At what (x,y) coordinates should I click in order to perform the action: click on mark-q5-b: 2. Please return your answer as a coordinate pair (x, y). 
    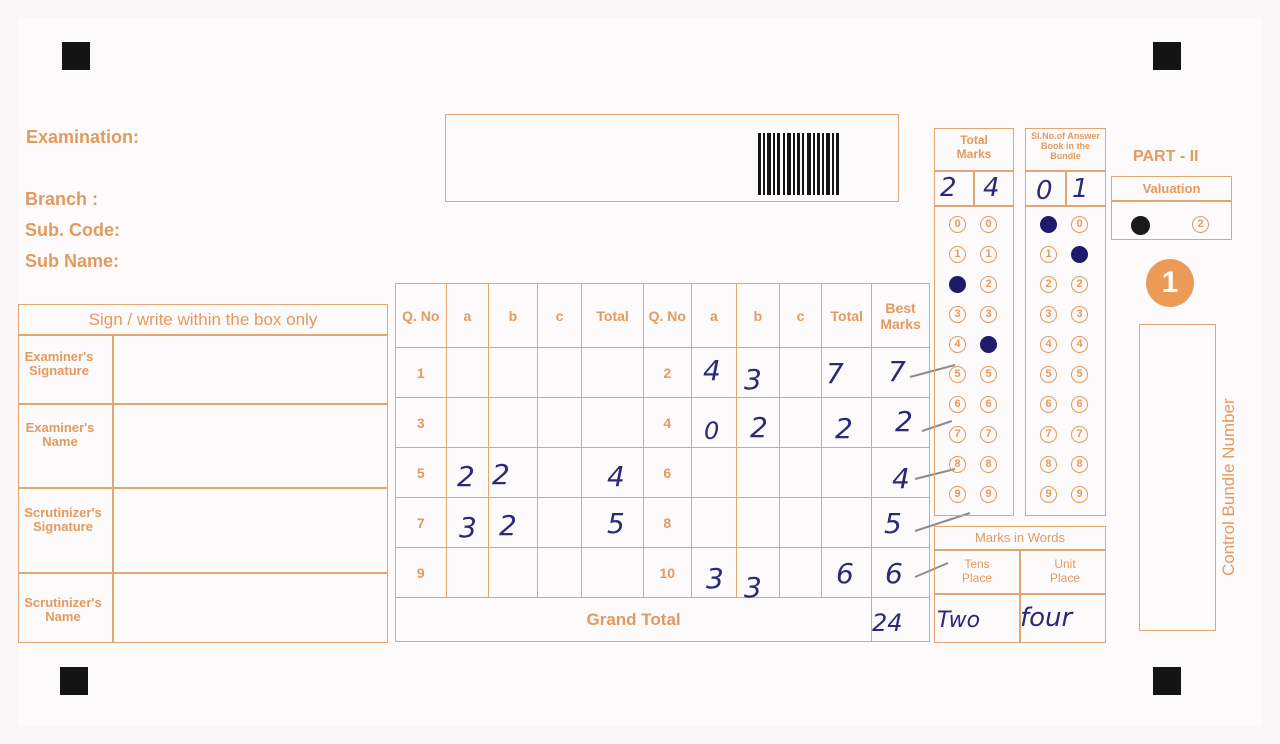
    Looking at the image, I should click on (501, 474).